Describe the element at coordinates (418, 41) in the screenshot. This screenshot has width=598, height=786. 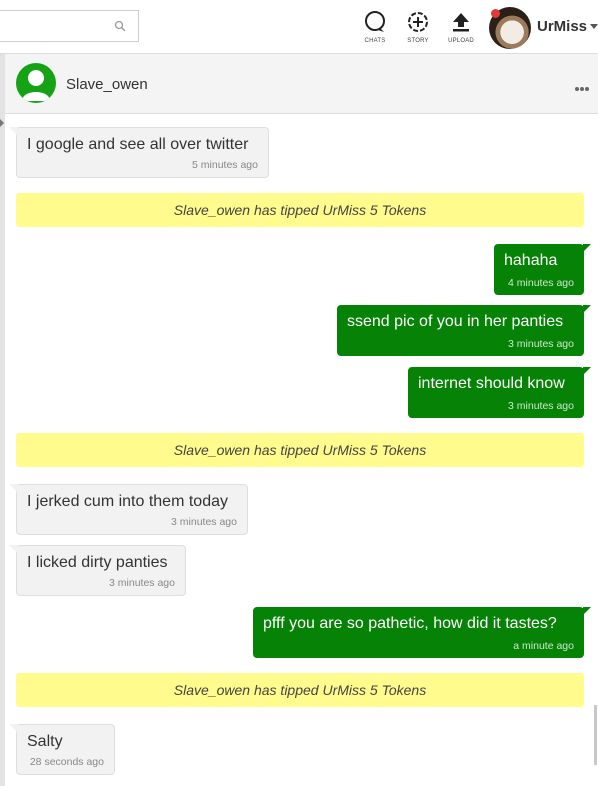
I see `story-nav-label: STORY` at that location.